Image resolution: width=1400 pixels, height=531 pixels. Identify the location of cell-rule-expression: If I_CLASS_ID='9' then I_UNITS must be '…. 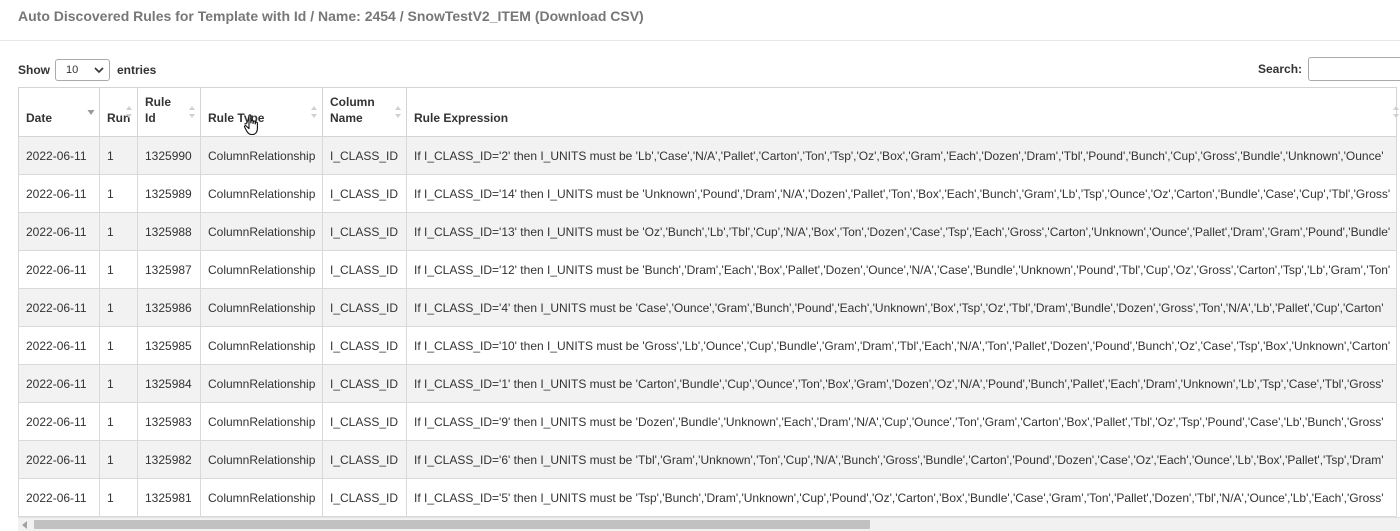
(901, 421).